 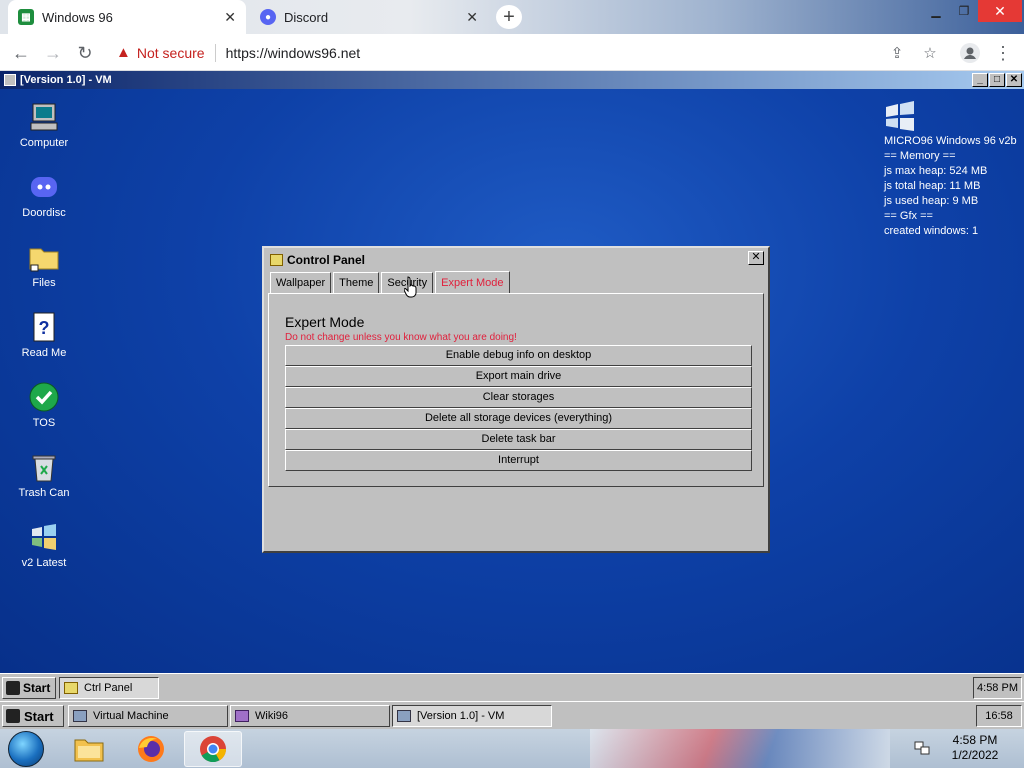 I want to click on windows-start-orb-icon, so click(x=26, y=749).